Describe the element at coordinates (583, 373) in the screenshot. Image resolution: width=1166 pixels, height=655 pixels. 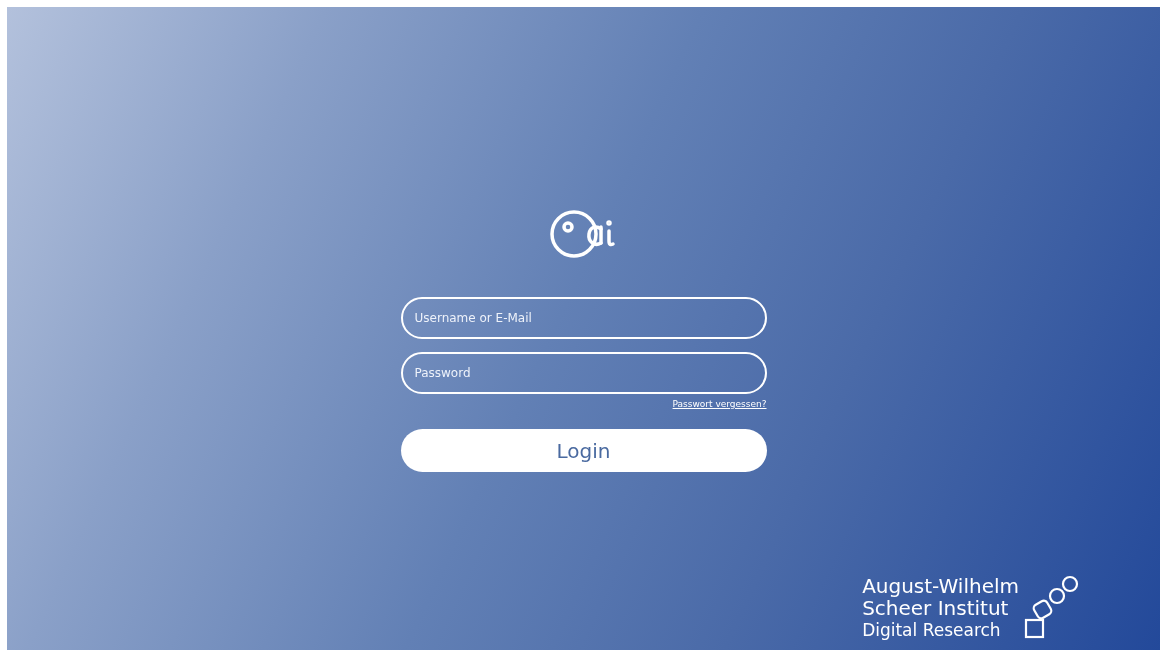
I see `password-field: Password` at that location.